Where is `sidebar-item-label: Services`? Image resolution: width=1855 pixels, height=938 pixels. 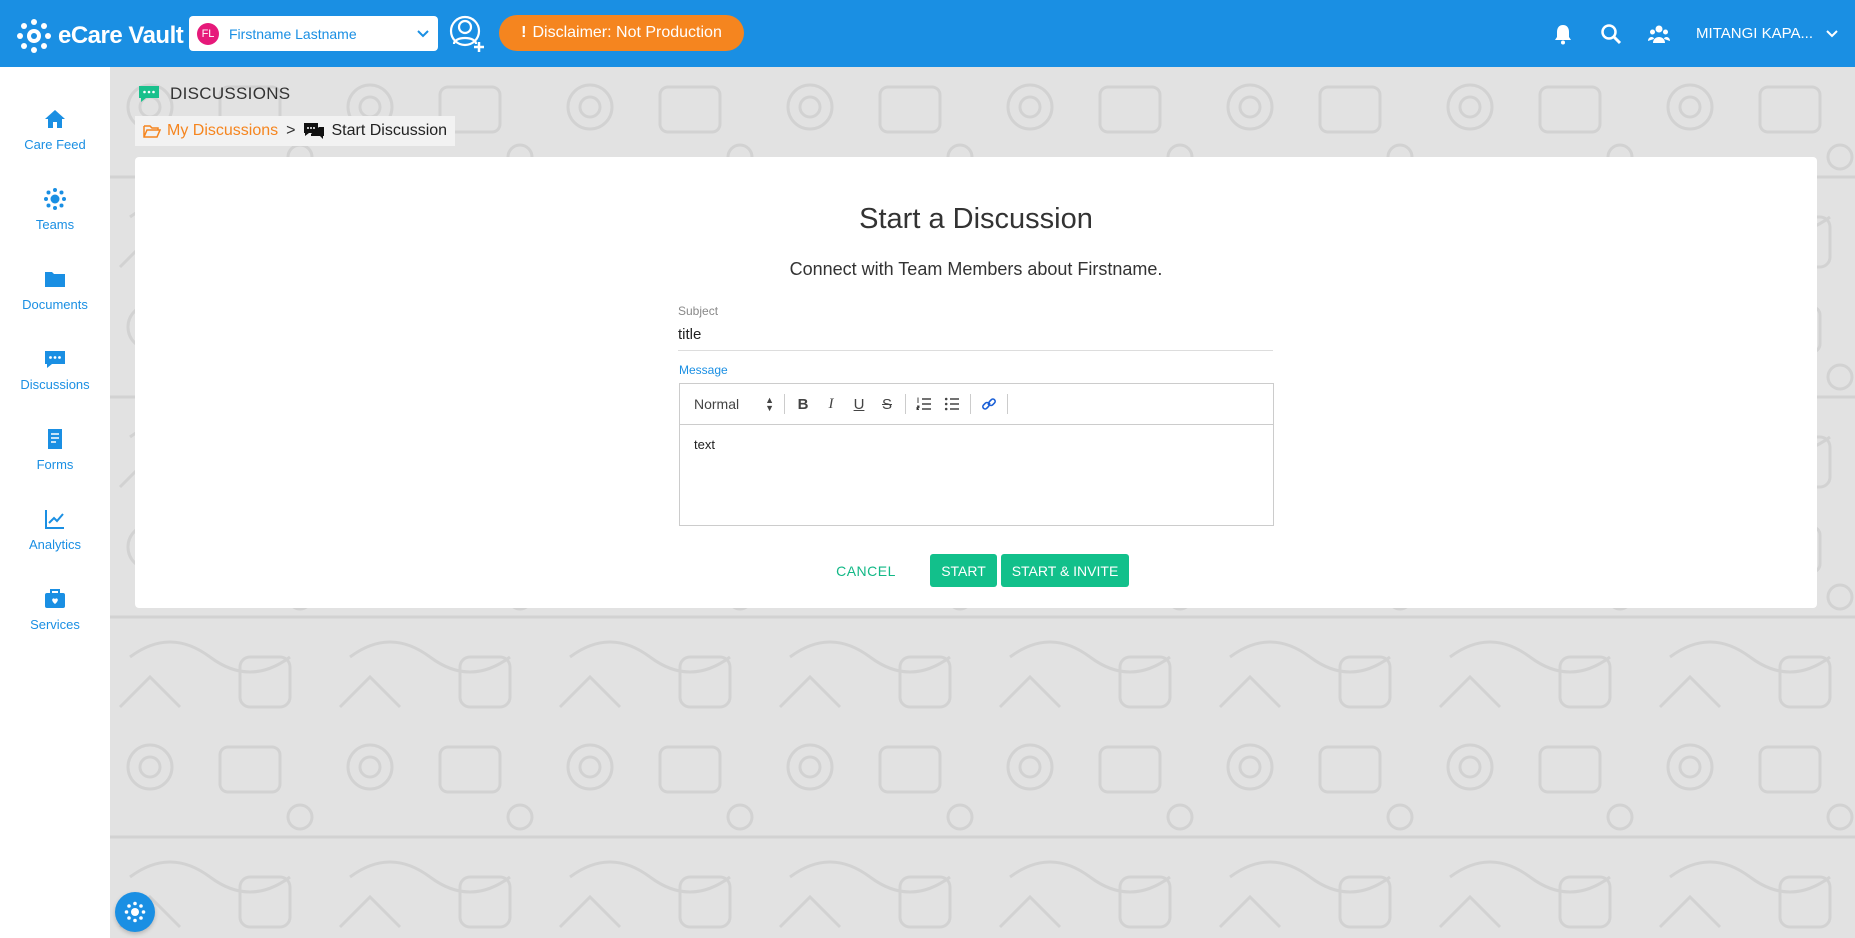
sidebar-item-label: Services is located at coordinates (55, 624).